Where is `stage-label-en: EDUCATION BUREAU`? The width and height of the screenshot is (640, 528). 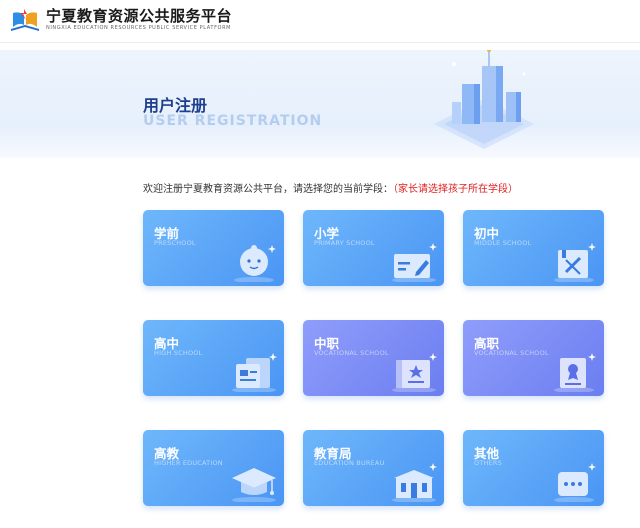 stage-label-en: EDUCATION BUREAU is located at coordinates (349, 463).